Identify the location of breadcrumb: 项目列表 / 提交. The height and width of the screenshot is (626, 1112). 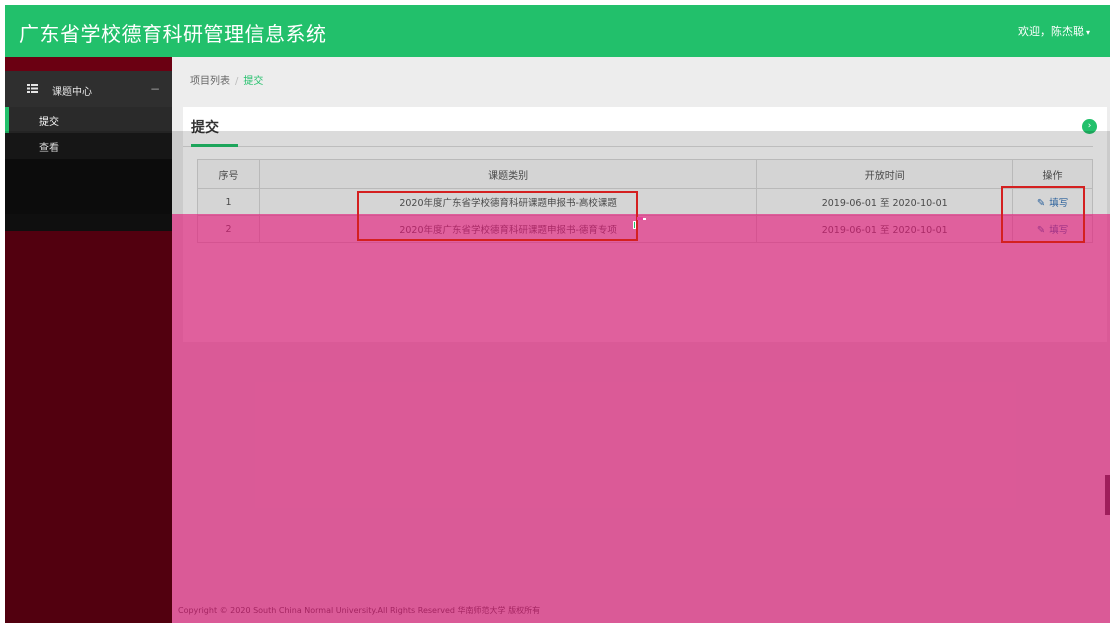
(226, 79).